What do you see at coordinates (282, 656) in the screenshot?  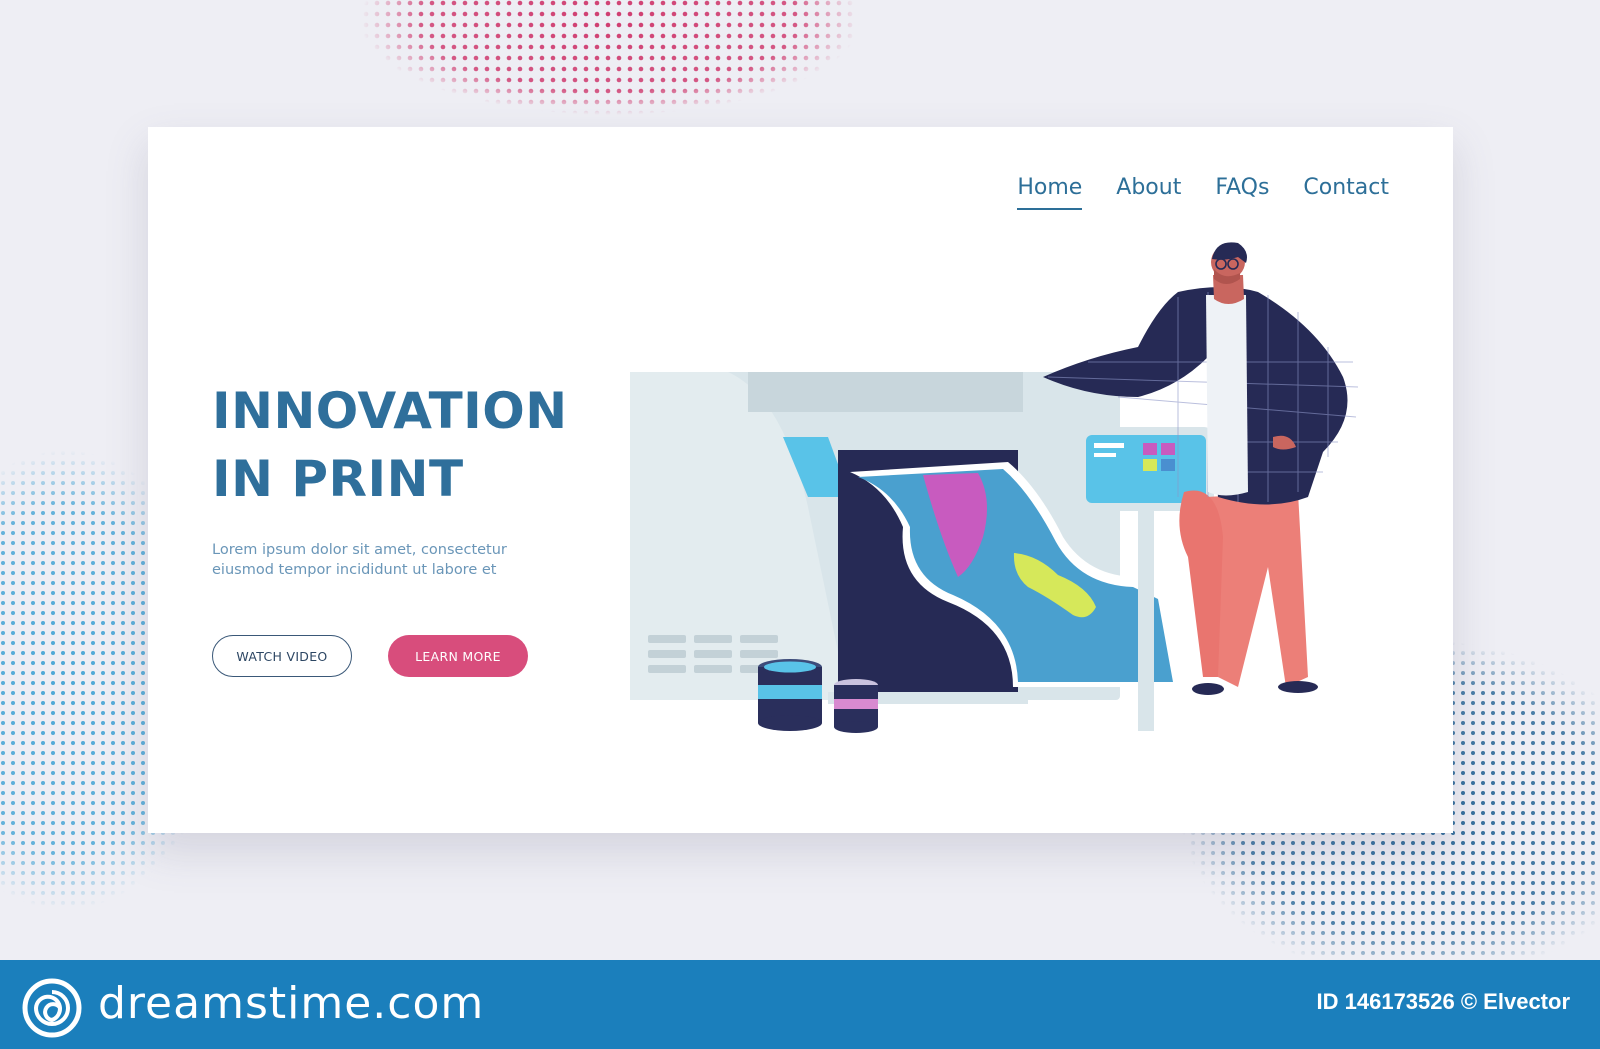 I see `watch-video-button: WATCH VIDEO` at bounding box center [282, 656].